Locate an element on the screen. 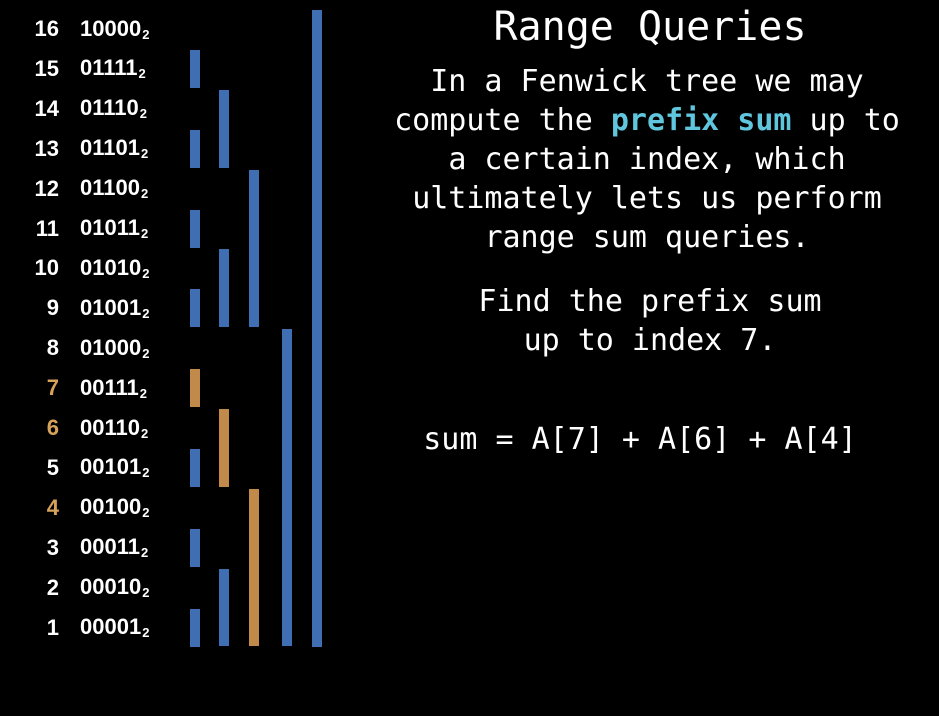 Image resolution: width=939 pixels, height=716 pixels. prefix-sum-keyword: prefix sum is located at coordinates (701, 120).